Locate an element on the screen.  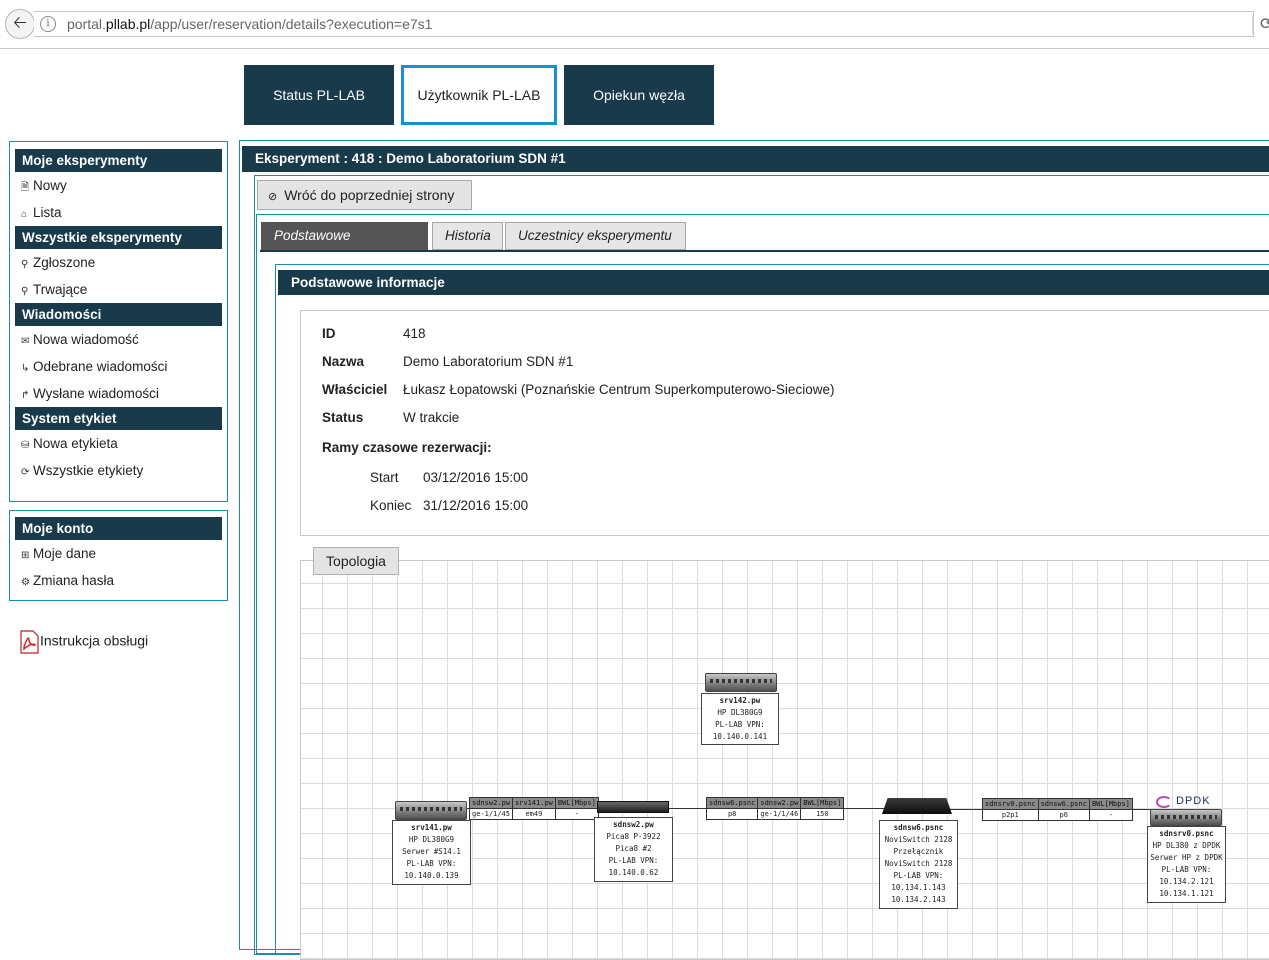
link-header: srv141.pw is located at coordinates (533, 803).